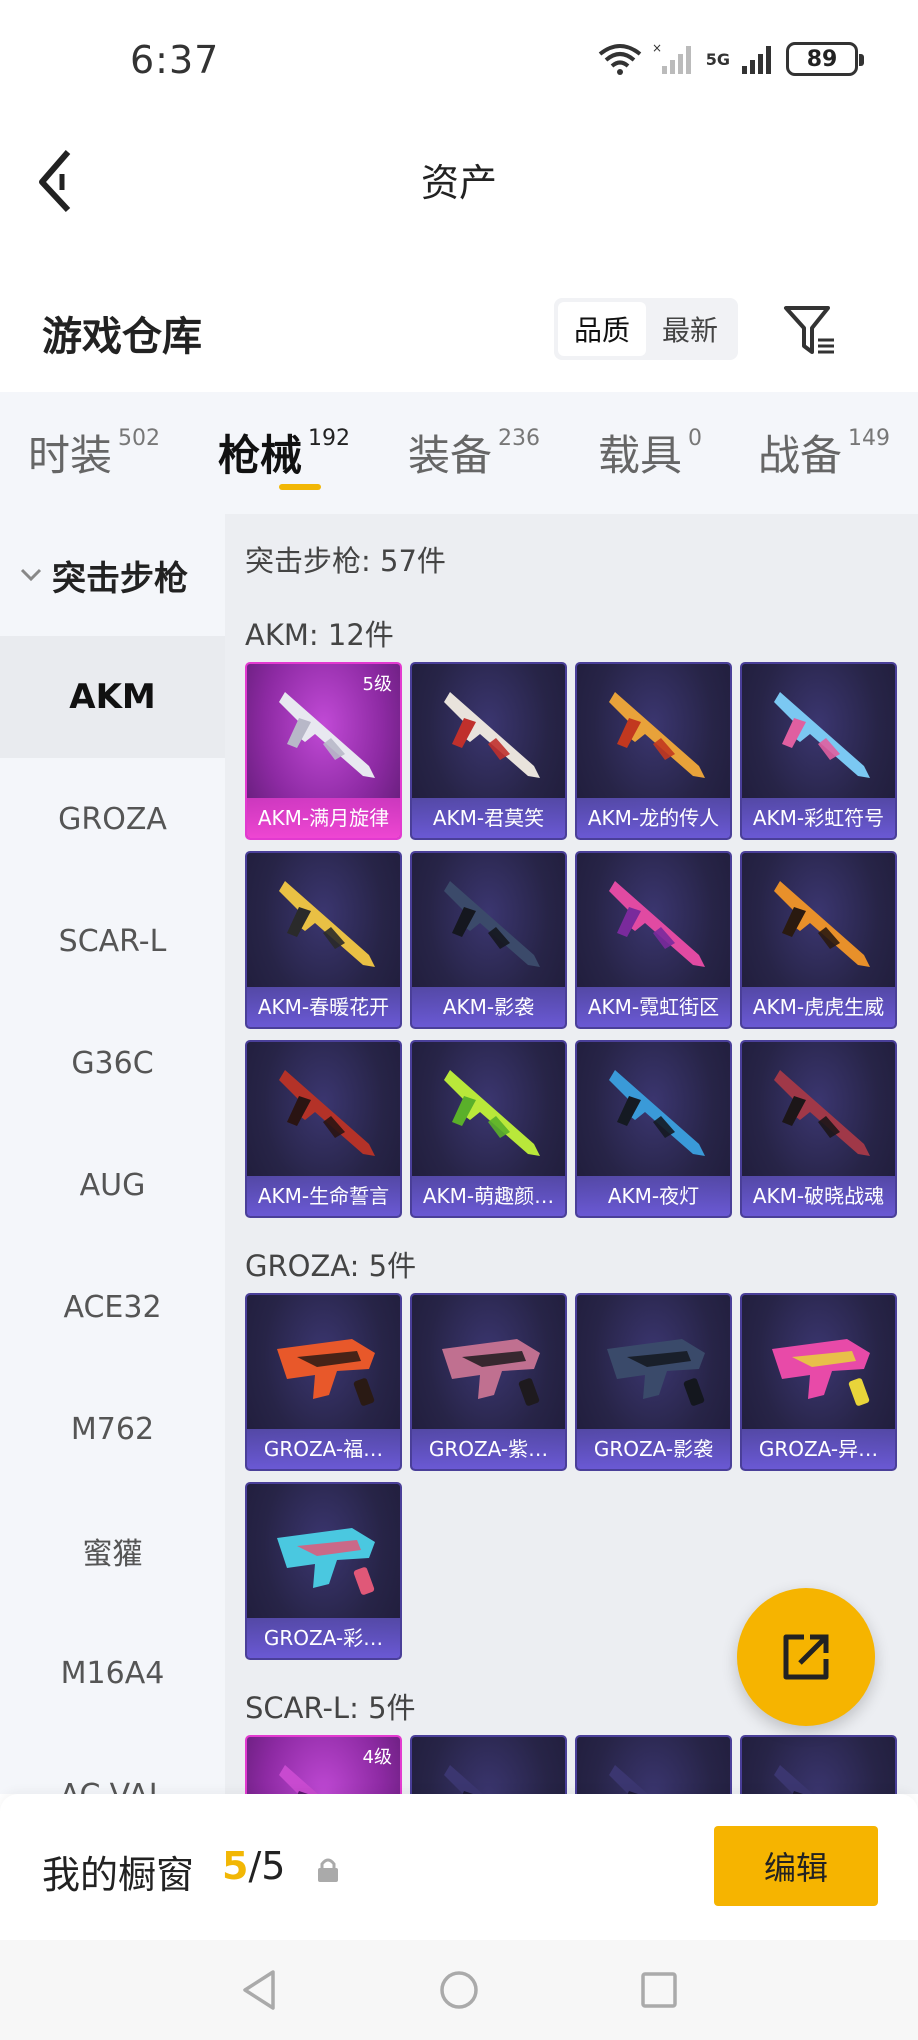 This screenshot has width=918, height=2040. I want to click on signal-icon: ×, so click(671, 58).